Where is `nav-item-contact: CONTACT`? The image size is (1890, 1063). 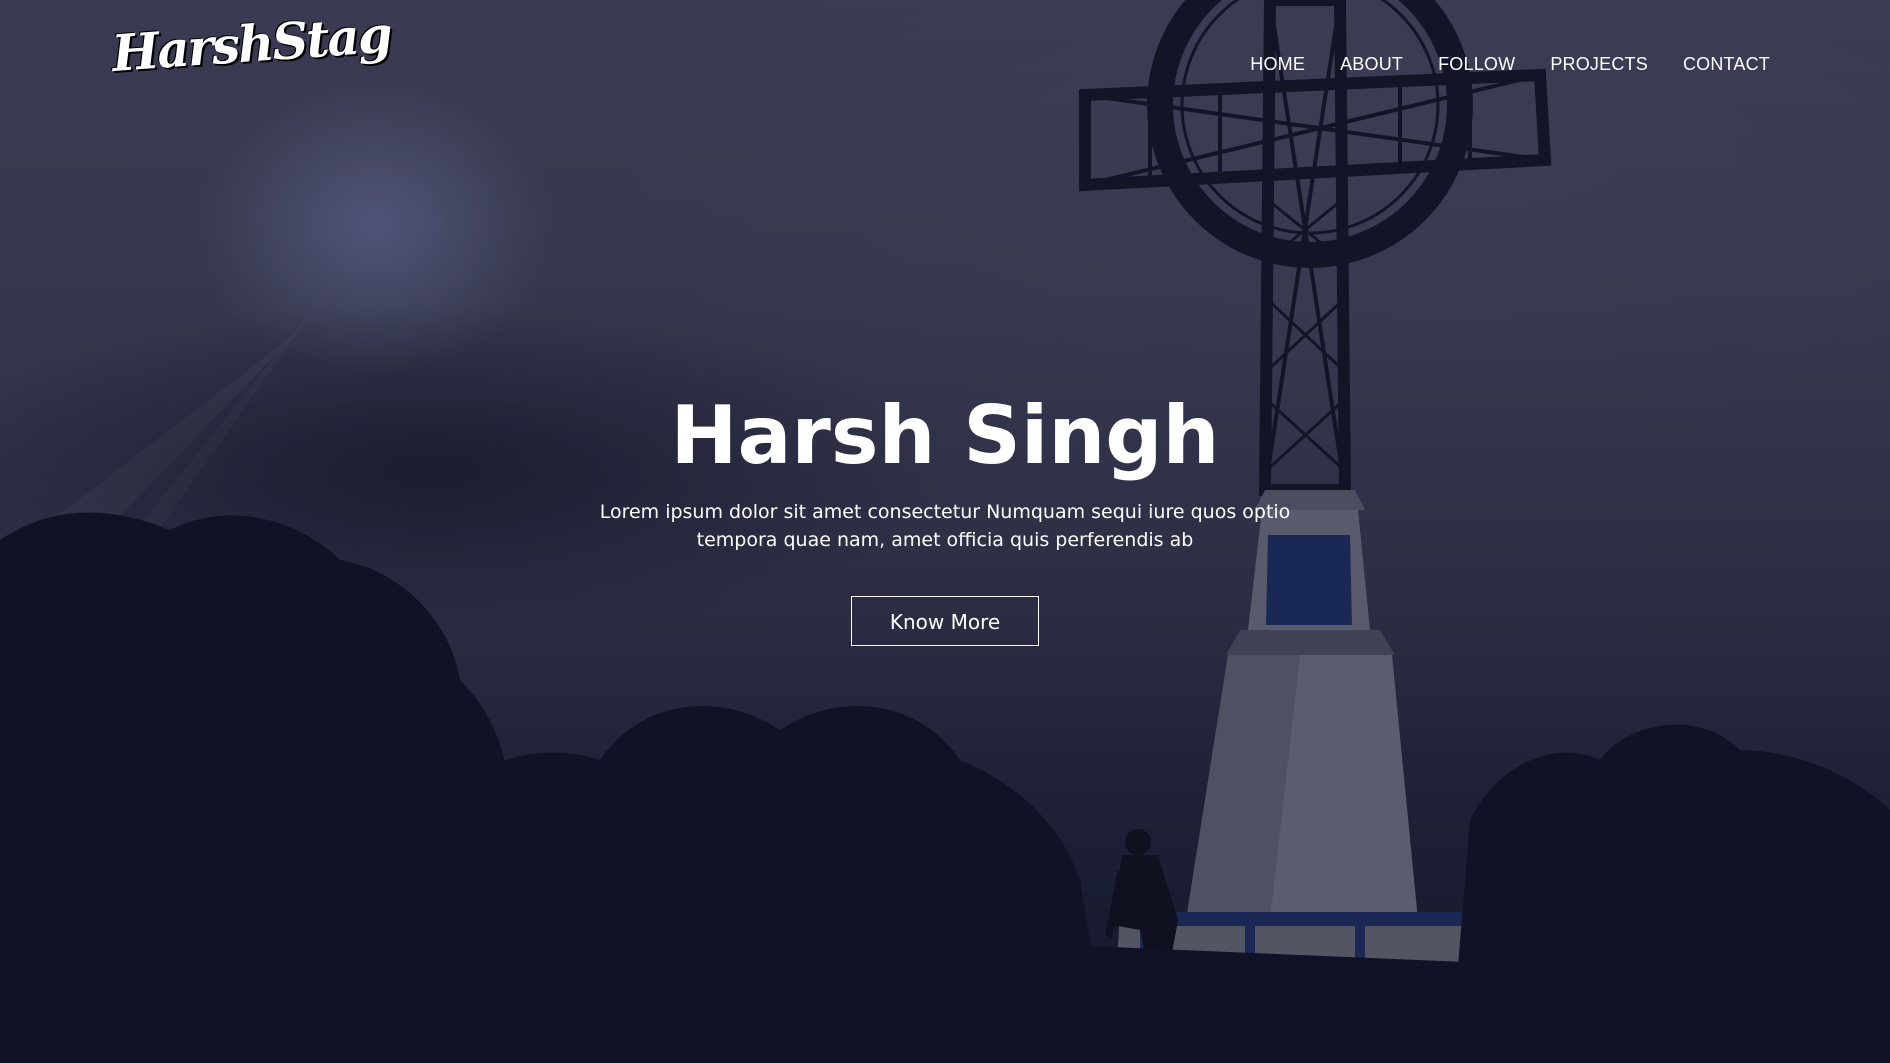
nav-item-contact: CONTACT is located at coordinates (1726, 64).